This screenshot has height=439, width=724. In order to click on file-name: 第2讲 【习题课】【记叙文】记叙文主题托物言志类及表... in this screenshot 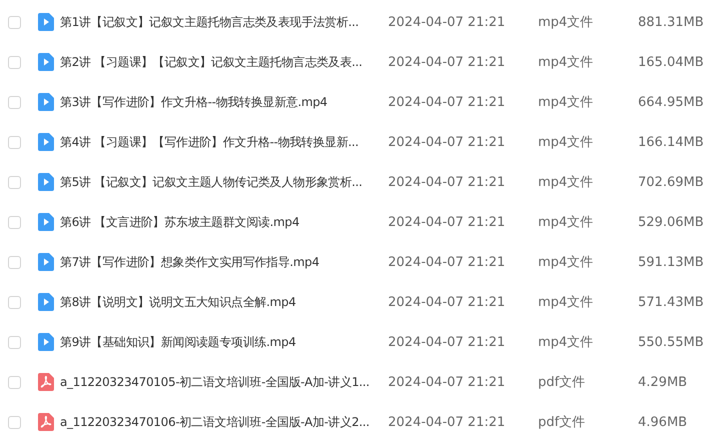, I will do `click(224, 62)`.